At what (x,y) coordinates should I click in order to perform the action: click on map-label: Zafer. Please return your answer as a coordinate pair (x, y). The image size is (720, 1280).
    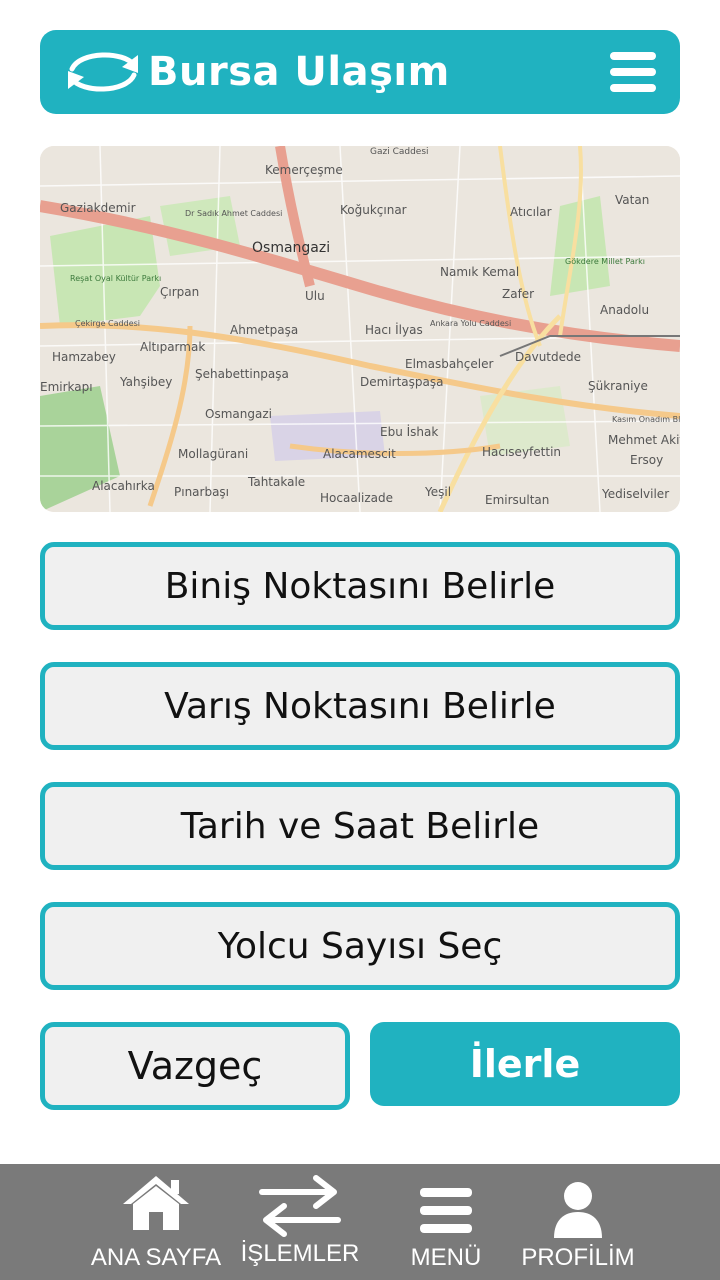
    Looking at the image, I should click on (518, 294).